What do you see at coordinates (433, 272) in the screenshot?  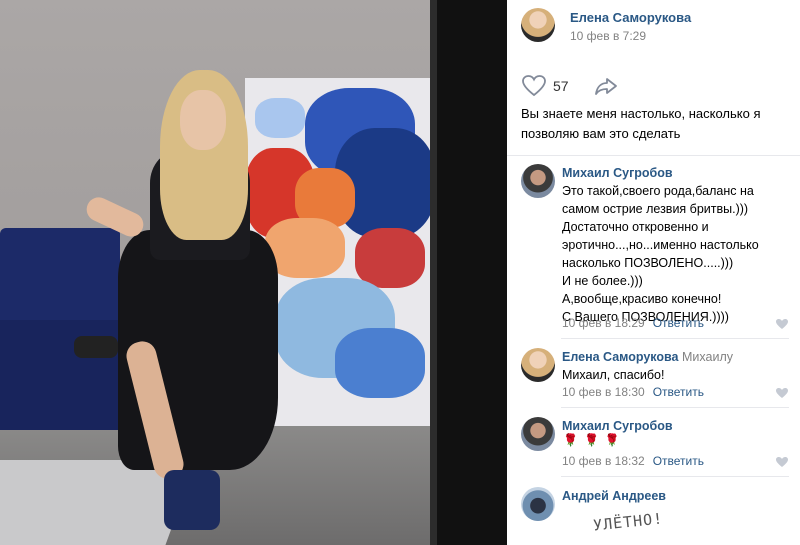 I see `photo-edge` at bounding box center [433, 272].